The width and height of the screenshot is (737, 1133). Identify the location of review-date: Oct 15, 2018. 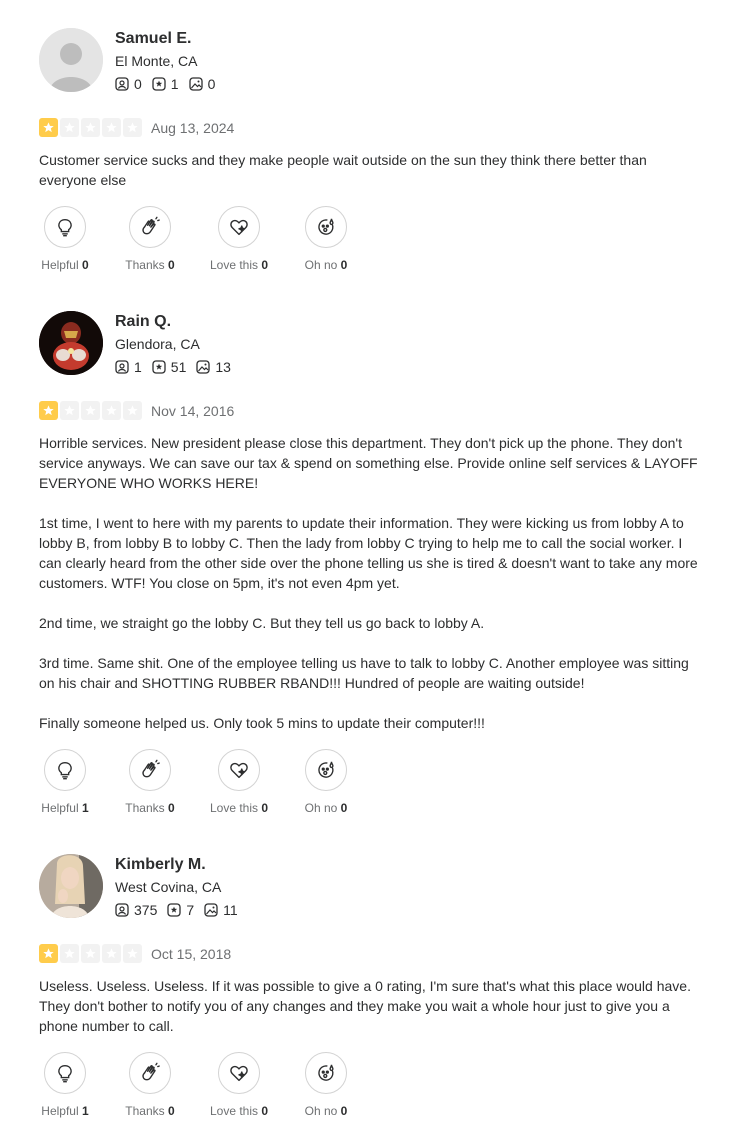
(191, 953).